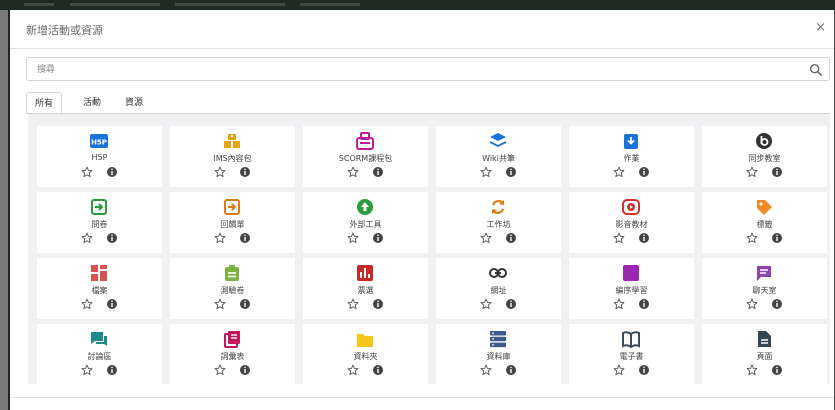  What do you see at coordinates (99, 288) in the screenshot?
I see `activity-card: 檔案` at bounding box center [99, 288].